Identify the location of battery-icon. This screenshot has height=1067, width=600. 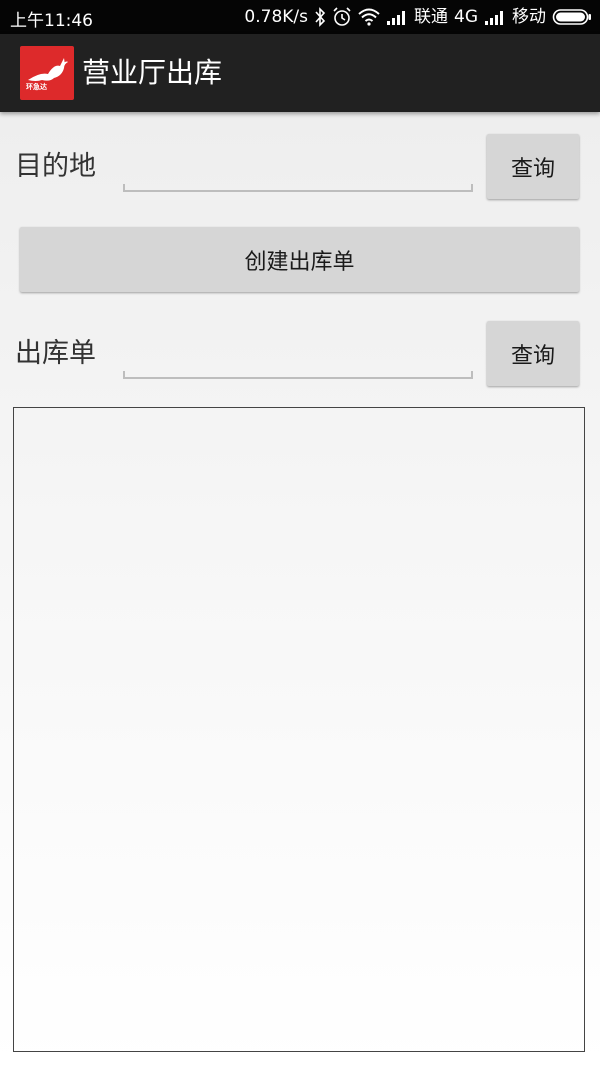
(572, 17).